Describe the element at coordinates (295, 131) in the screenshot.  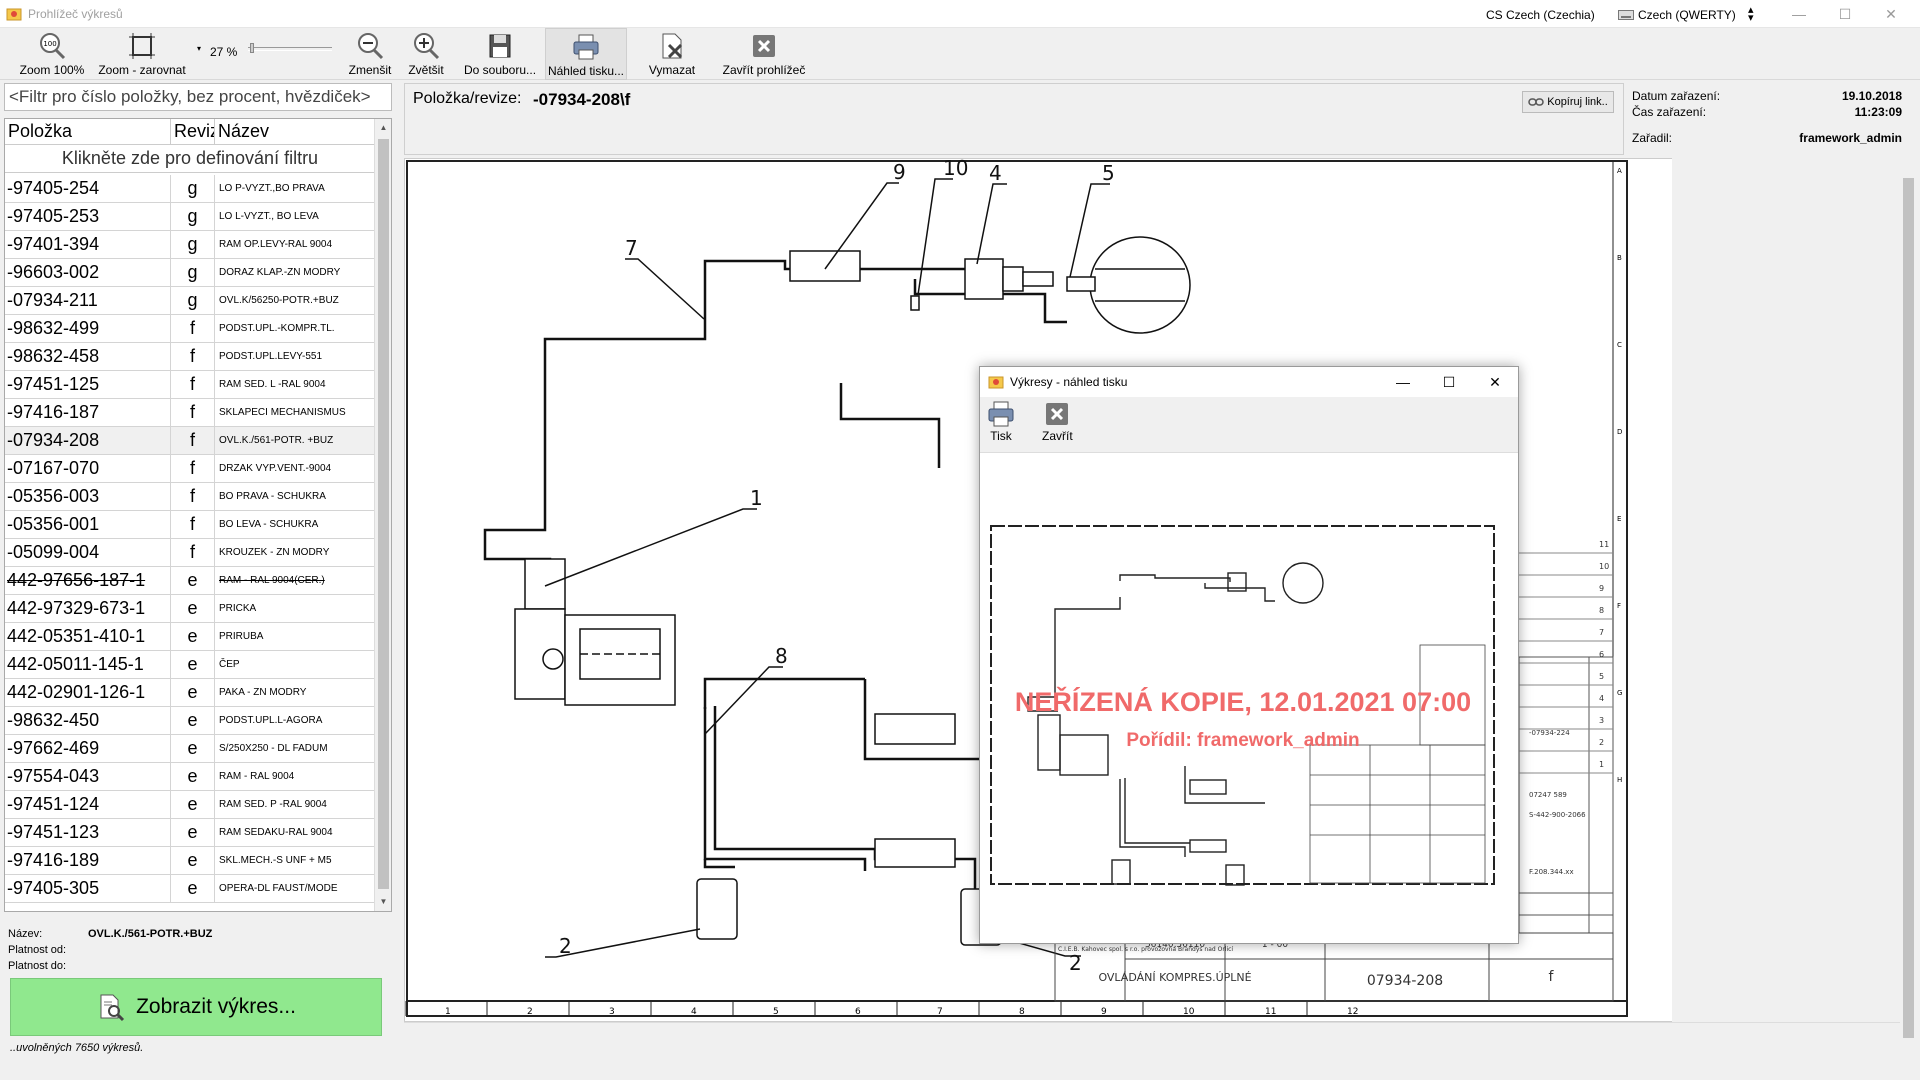
I see `header-name: Název` at that location.